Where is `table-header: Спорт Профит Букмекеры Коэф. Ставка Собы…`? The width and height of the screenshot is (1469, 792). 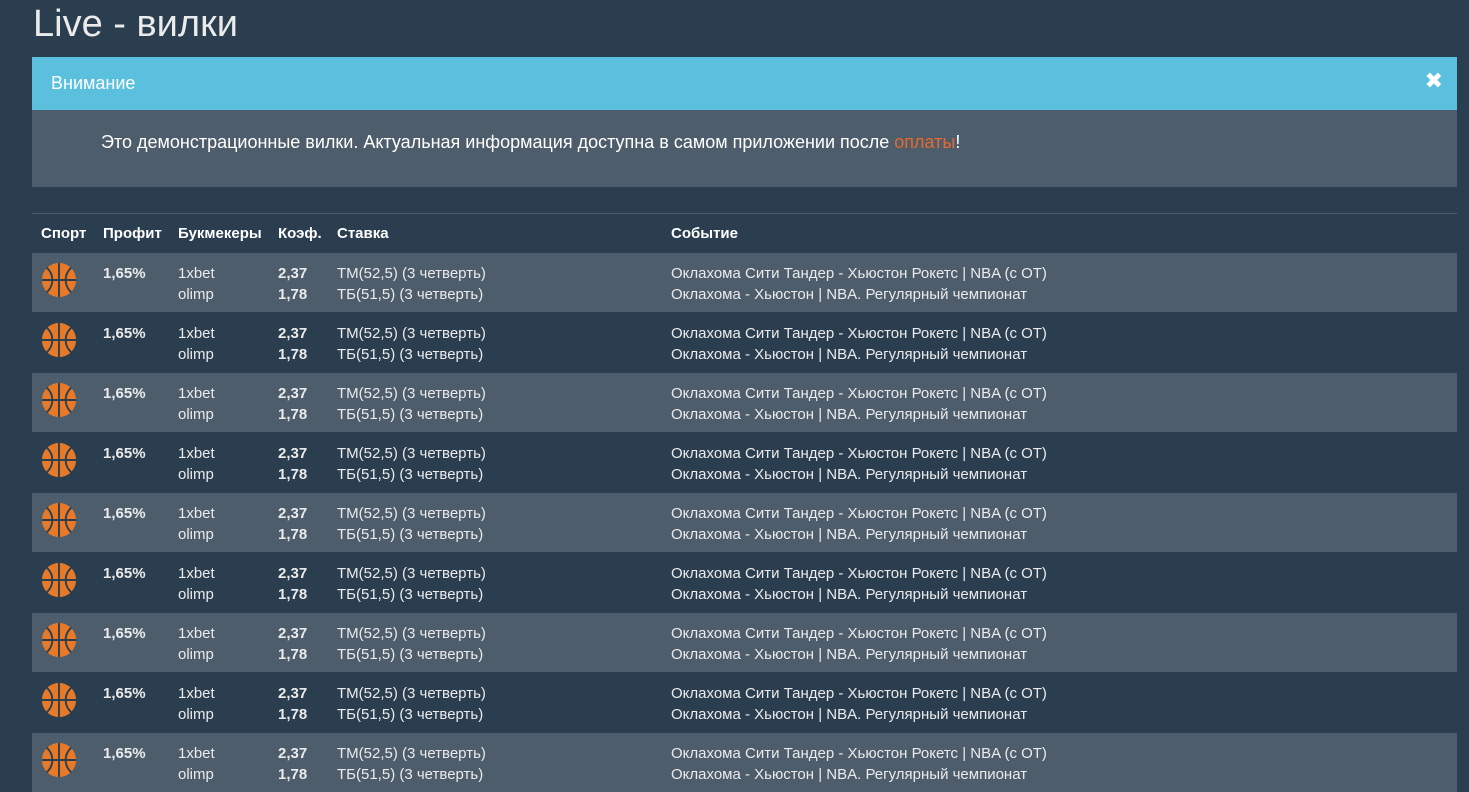
table-header: Спорт Профит Букмекеры Коэф. Ставка Собы… is located at coordinates (744, 233).